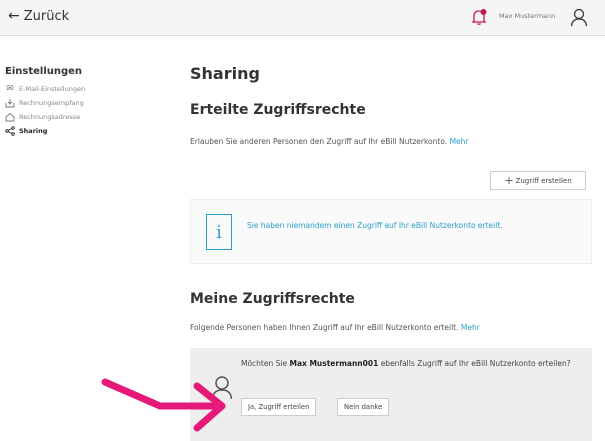 This screenshot has width=605, height=441. Describe the element at coordinates (10, 103) in the screenshot. I see `inbox-icon` at that location.